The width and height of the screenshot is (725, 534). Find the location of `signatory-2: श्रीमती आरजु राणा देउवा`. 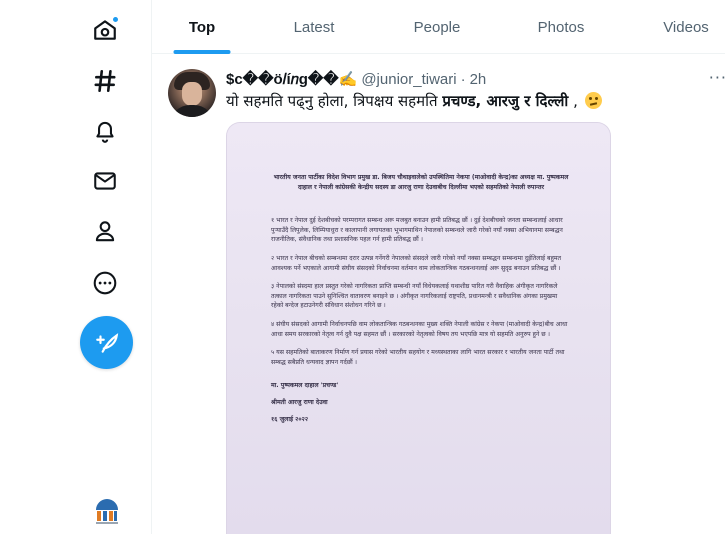

signatory-2: श्रीमती आरजु राणा देउवा is located at coordinates (299, 402).